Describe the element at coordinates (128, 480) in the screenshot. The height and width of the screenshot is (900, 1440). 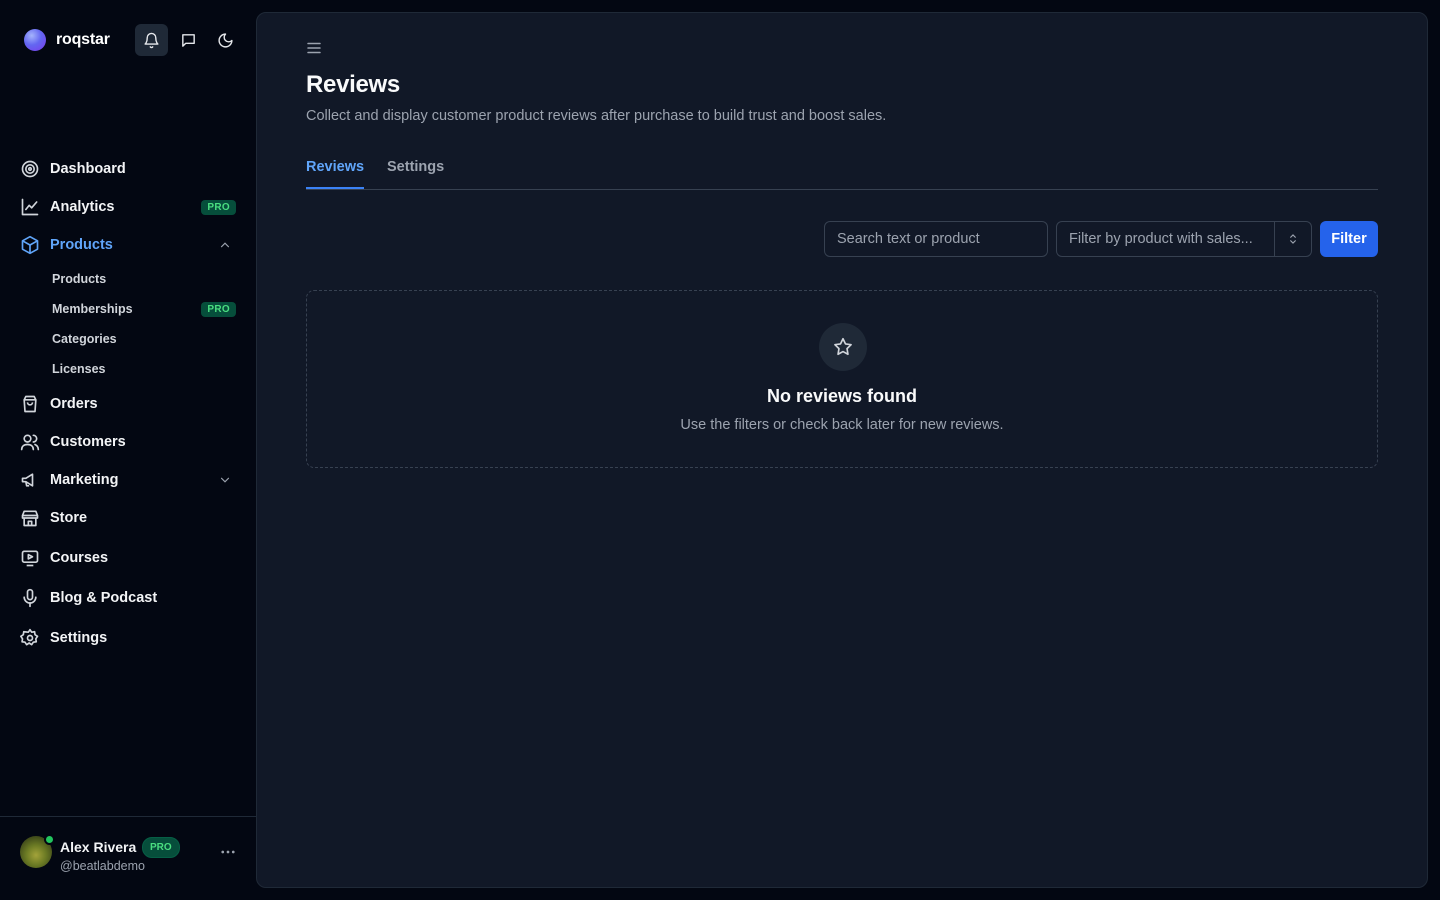
I see `sidebar-item-marketing: Marketing` at that location.